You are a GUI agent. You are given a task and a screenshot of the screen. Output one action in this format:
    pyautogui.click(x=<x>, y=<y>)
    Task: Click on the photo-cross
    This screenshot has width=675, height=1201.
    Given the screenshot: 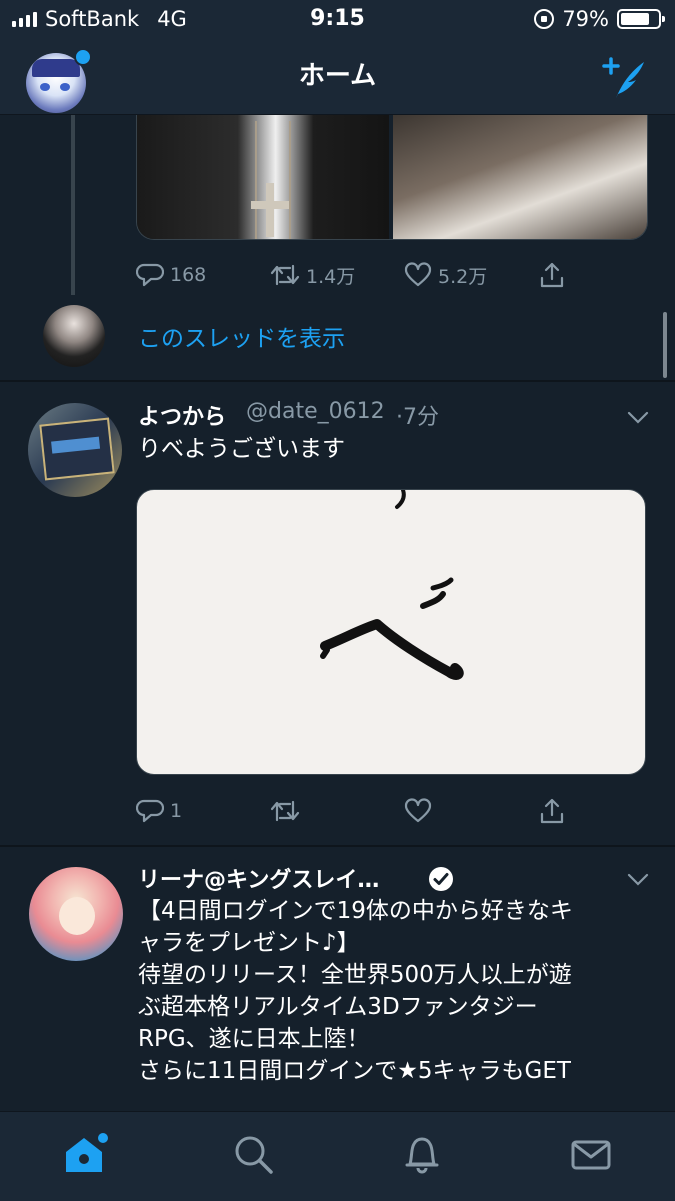 What is the action you would take?
    pyautogui.click(x=270, y=210)
    